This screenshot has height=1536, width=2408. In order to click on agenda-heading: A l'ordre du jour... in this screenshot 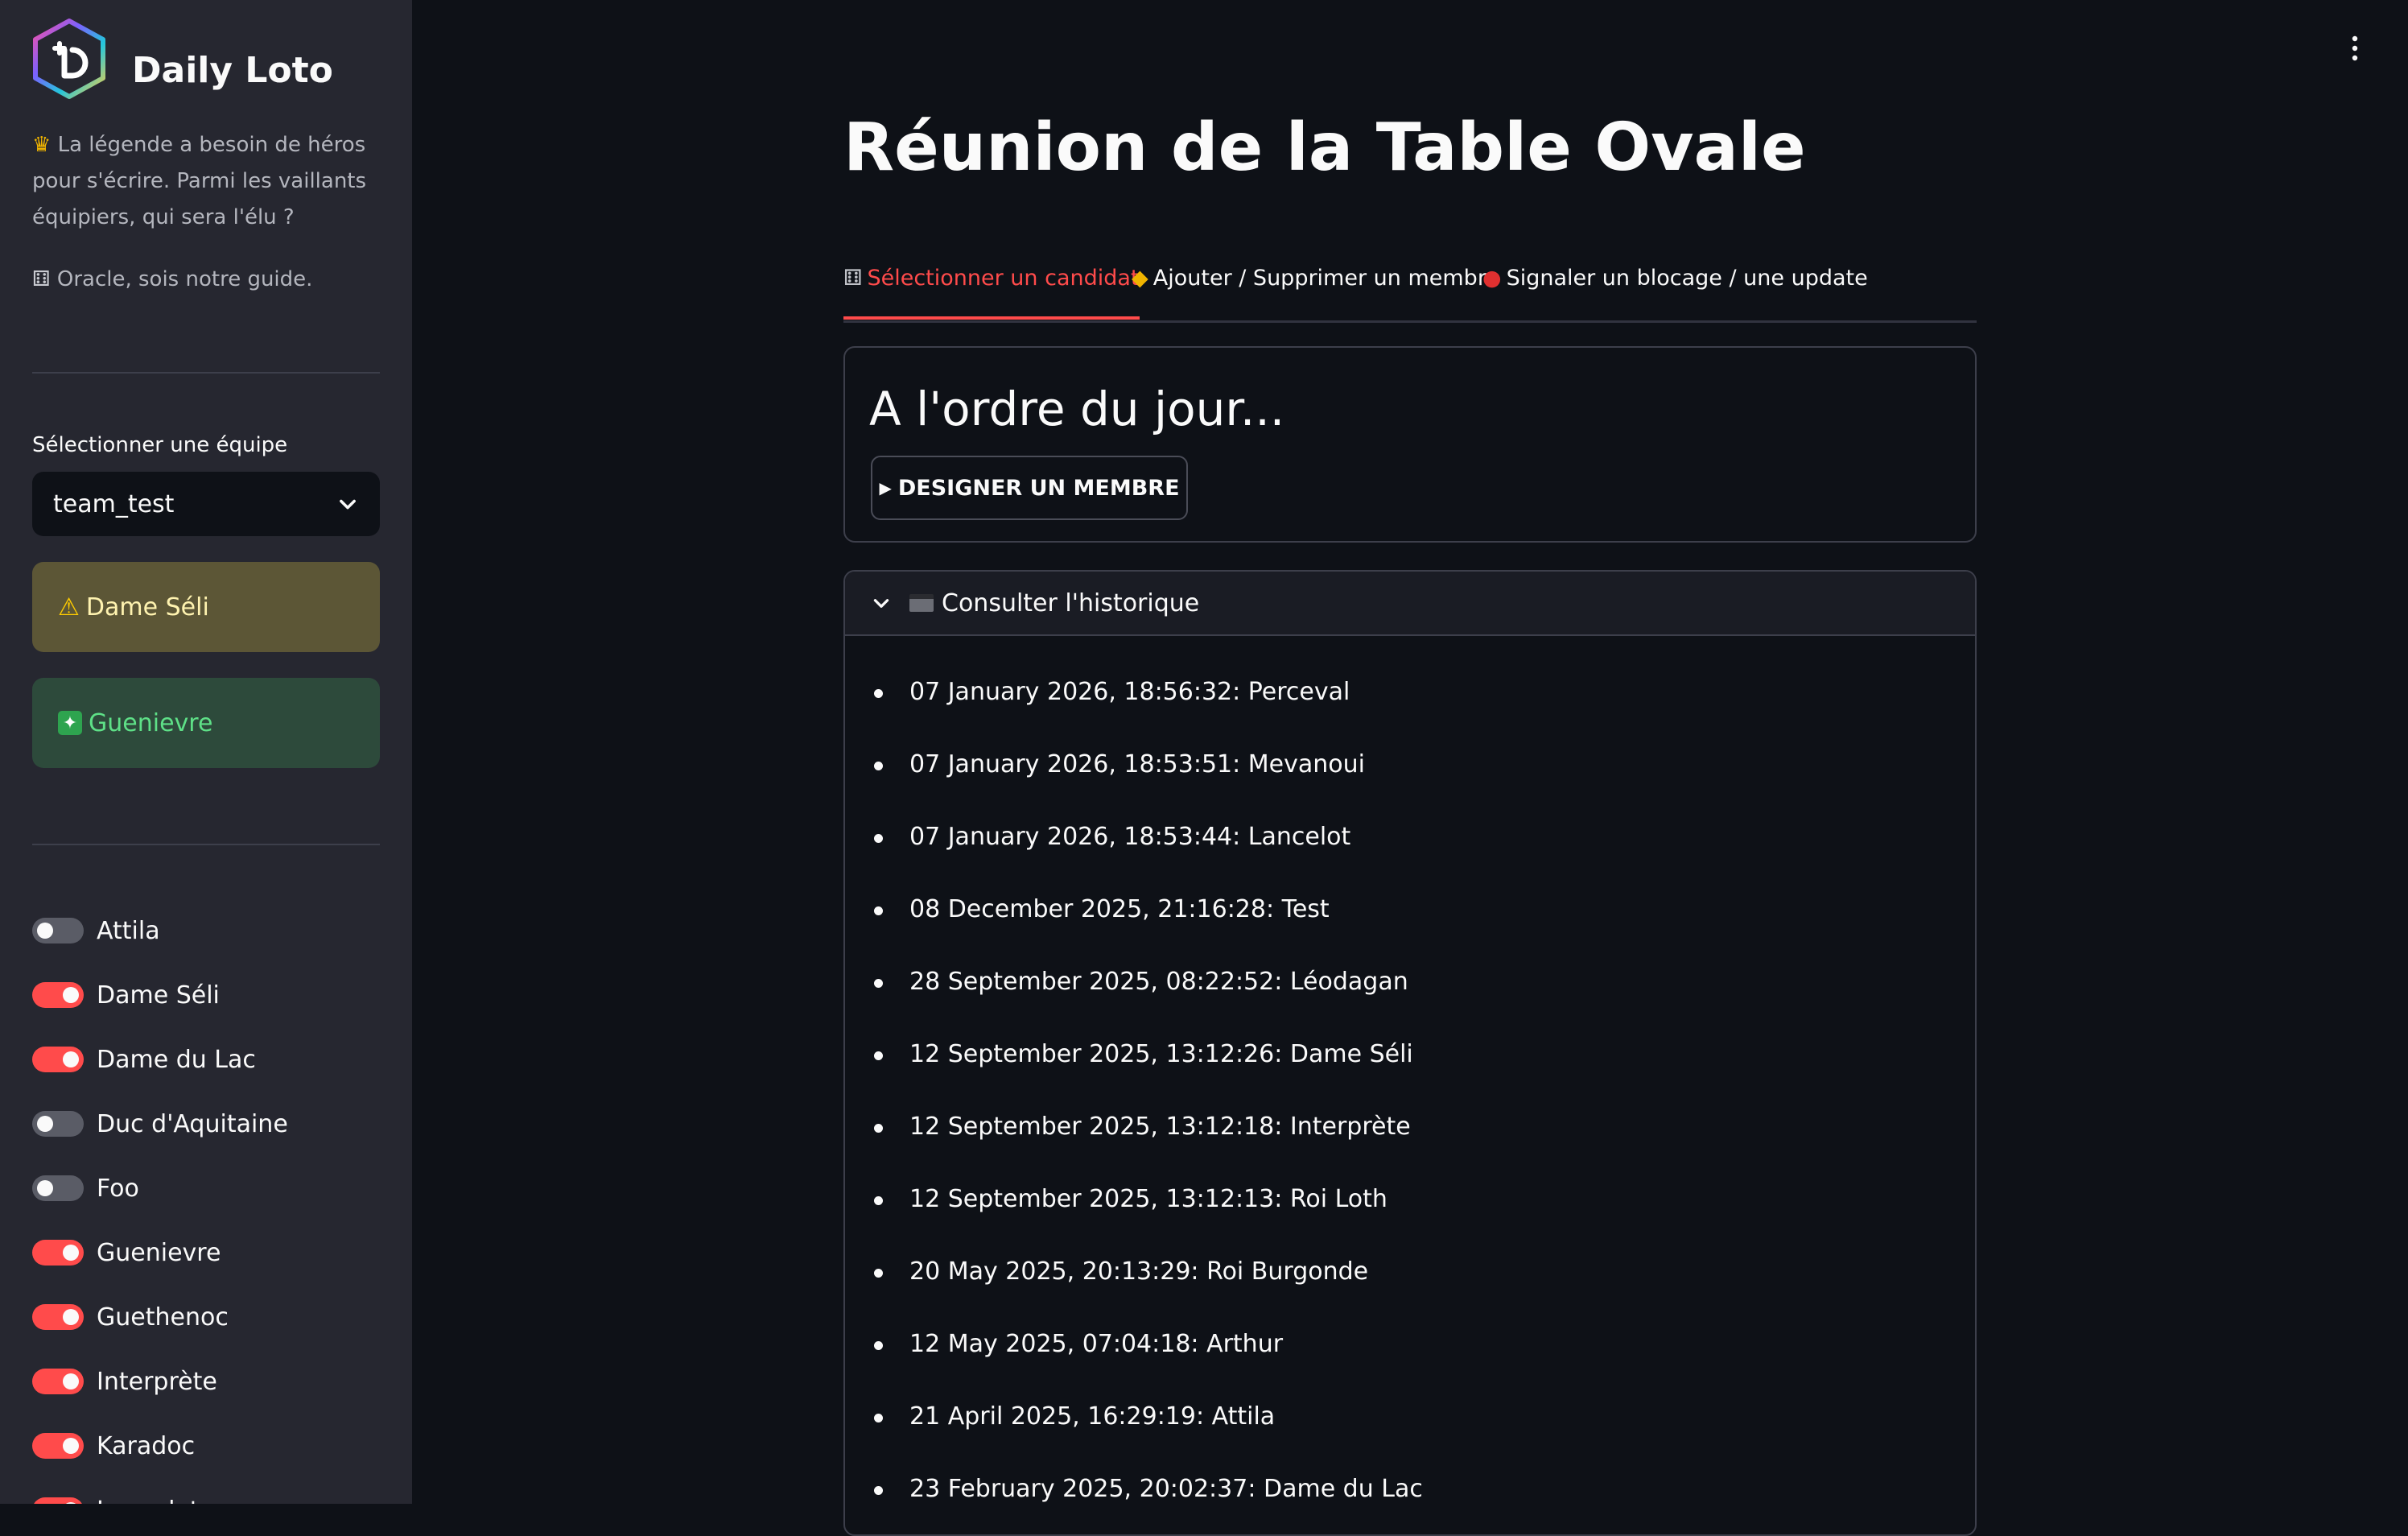, I will do `click(1077, 409)`.